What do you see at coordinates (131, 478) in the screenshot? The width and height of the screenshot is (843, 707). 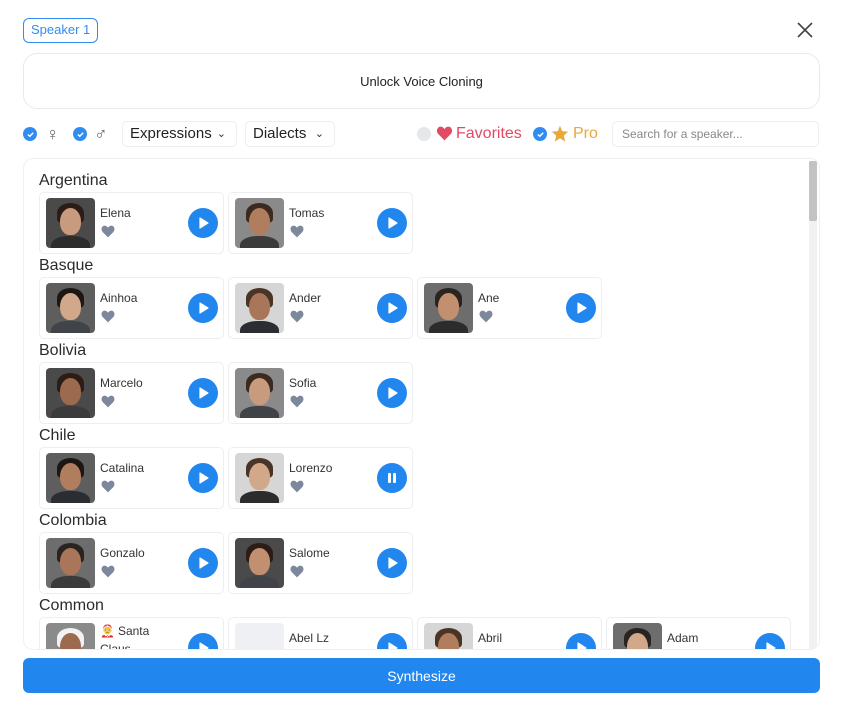 I see `speaker-card: Catalina` at bounding box center [131, 478].